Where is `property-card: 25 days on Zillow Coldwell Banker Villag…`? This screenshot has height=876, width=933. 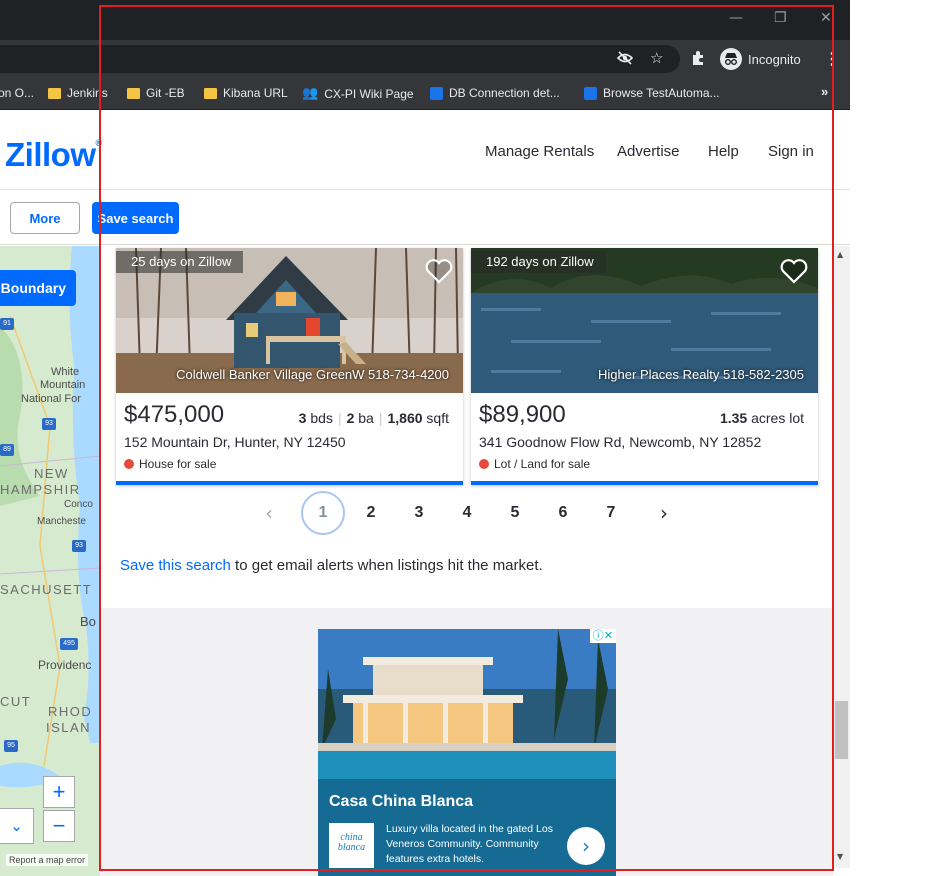 property-card: 25 days on Zillow Coldwell Banker Villag… is located at coordinates (289, 366).